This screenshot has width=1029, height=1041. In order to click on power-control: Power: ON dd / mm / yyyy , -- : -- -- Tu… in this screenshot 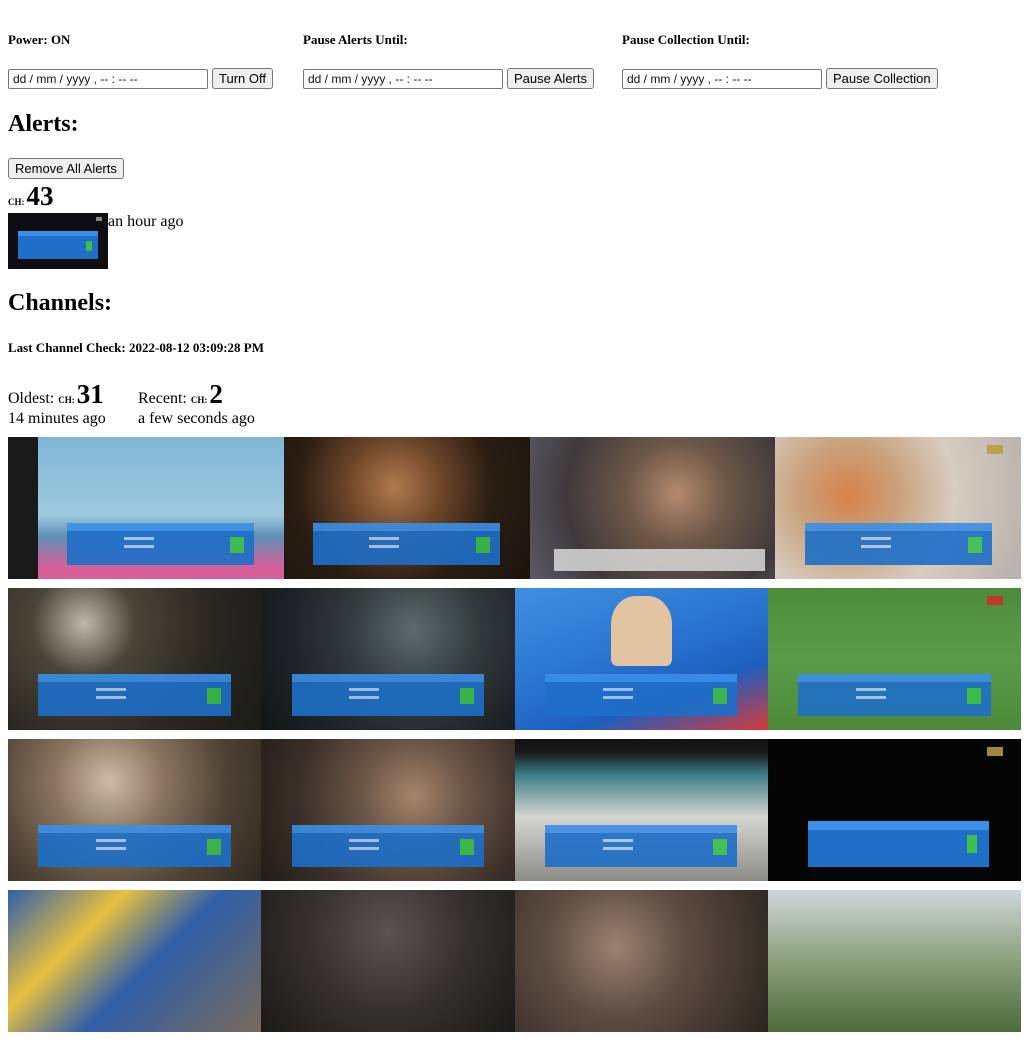, I will do `click(140, 60)`.